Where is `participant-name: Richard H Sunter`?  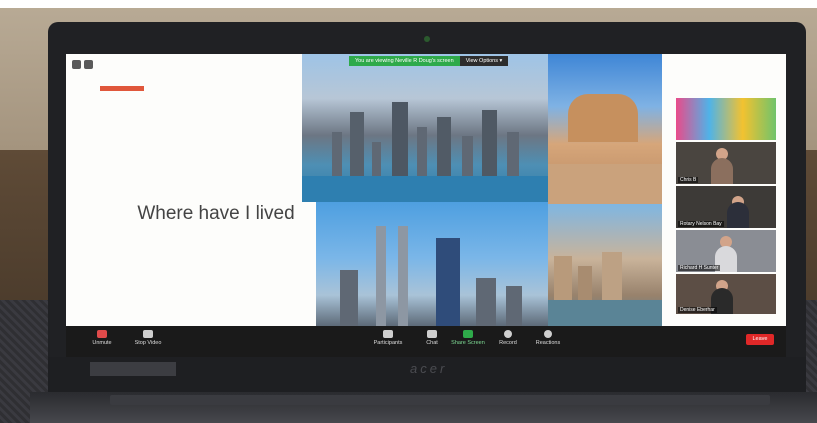
participant-name: Richard H Sunter is located at coordinates (699, 268).